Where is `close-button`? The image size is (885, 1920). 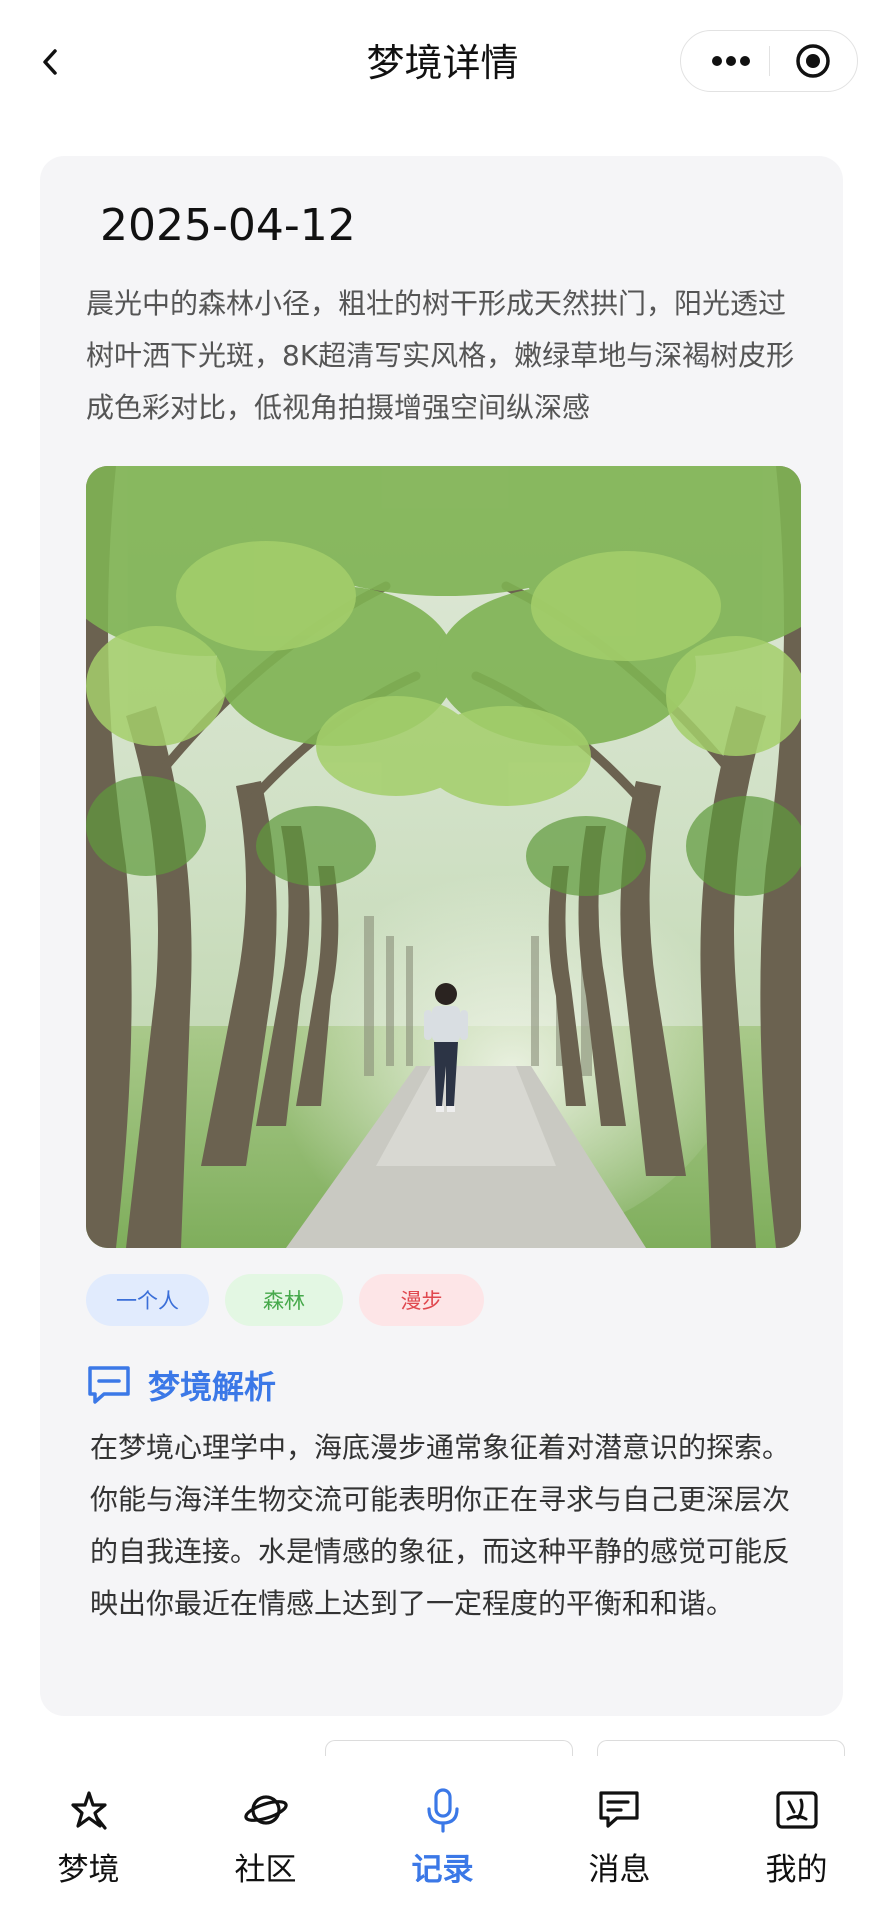 close-button is located at coordinates (813, 61).